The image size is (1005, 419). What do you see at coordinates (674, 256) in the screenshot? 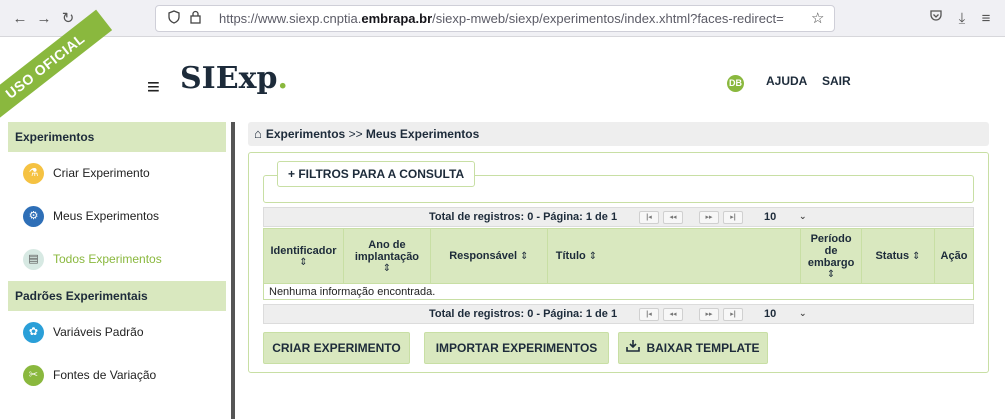
I see `column-header-titulo: Título ⇕` at bounding box center [674, 256].